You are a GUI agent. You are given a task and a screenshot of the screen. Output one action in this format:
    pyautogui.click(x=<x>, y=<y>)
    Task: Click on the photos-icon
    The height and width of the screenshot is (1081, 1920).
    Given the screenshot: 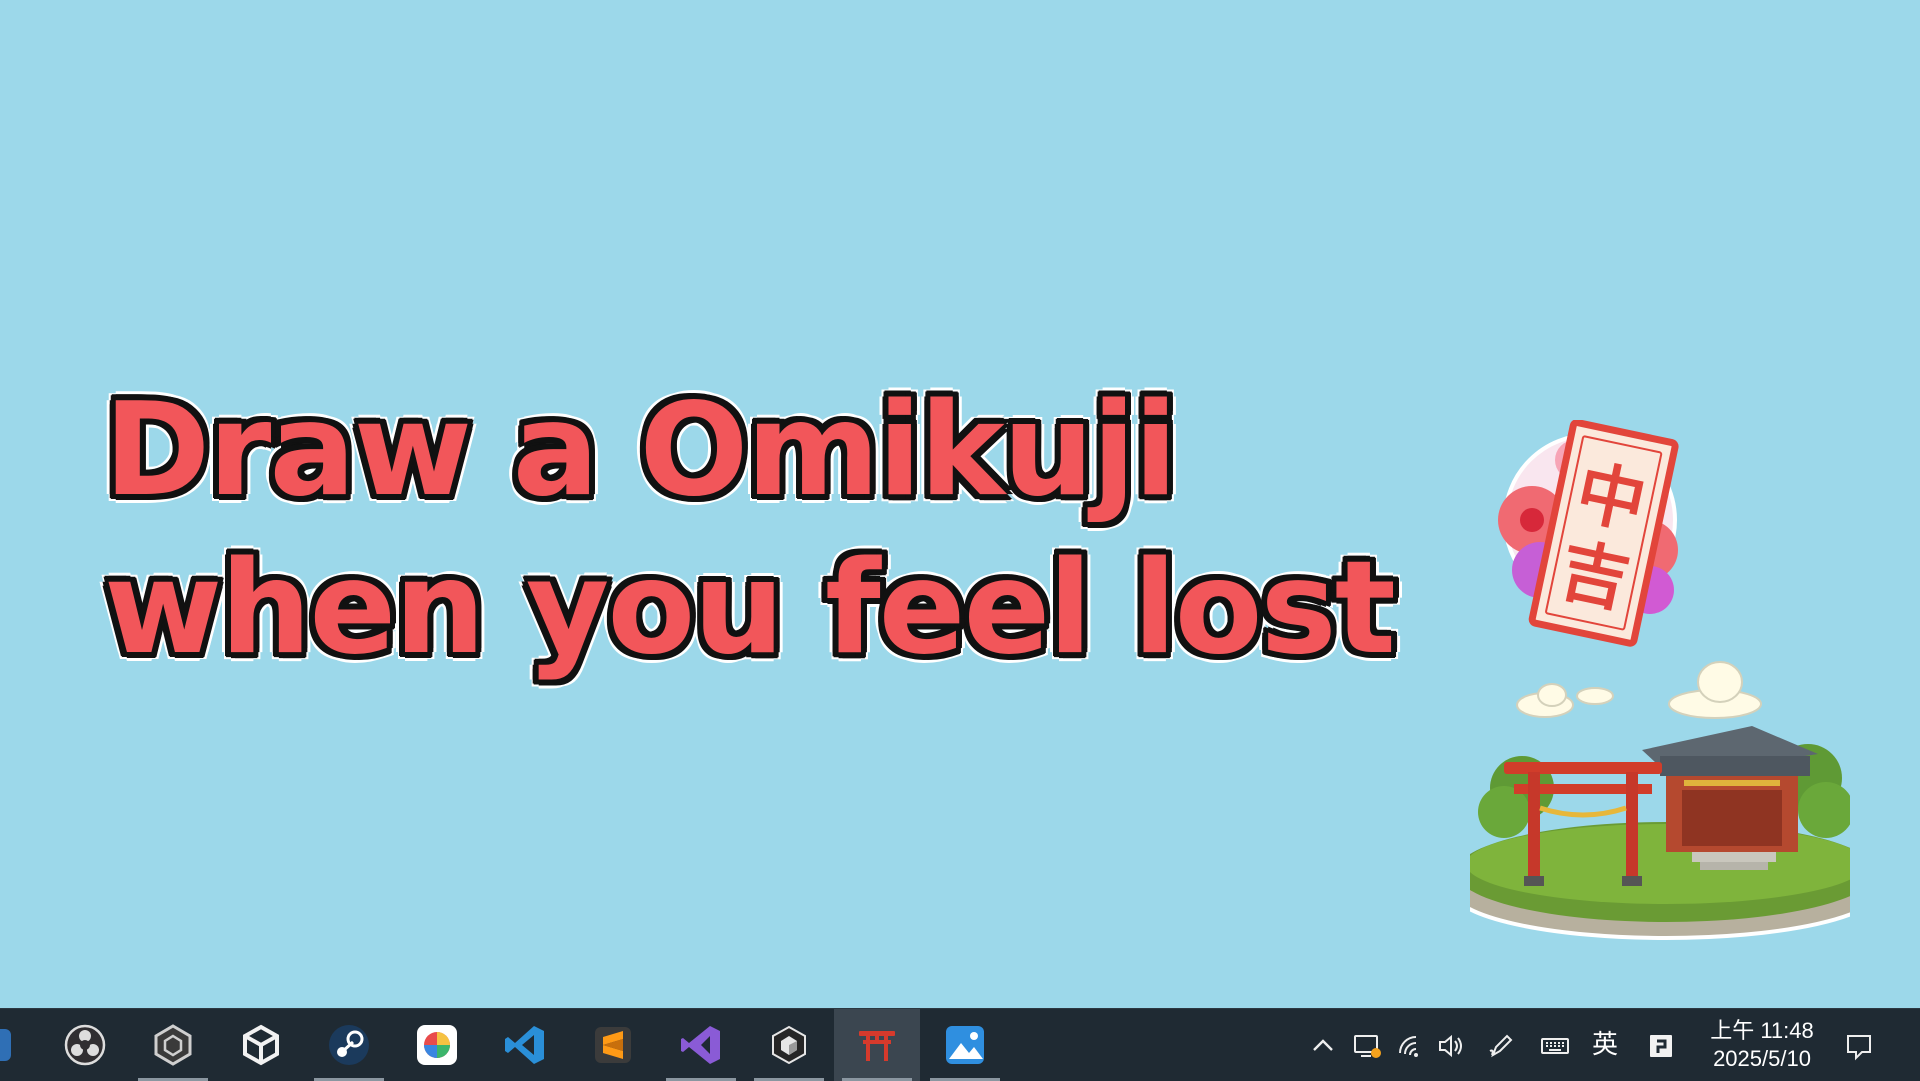 What is the action you would take?
    pyautogui.click(x=965, y=1045)
    